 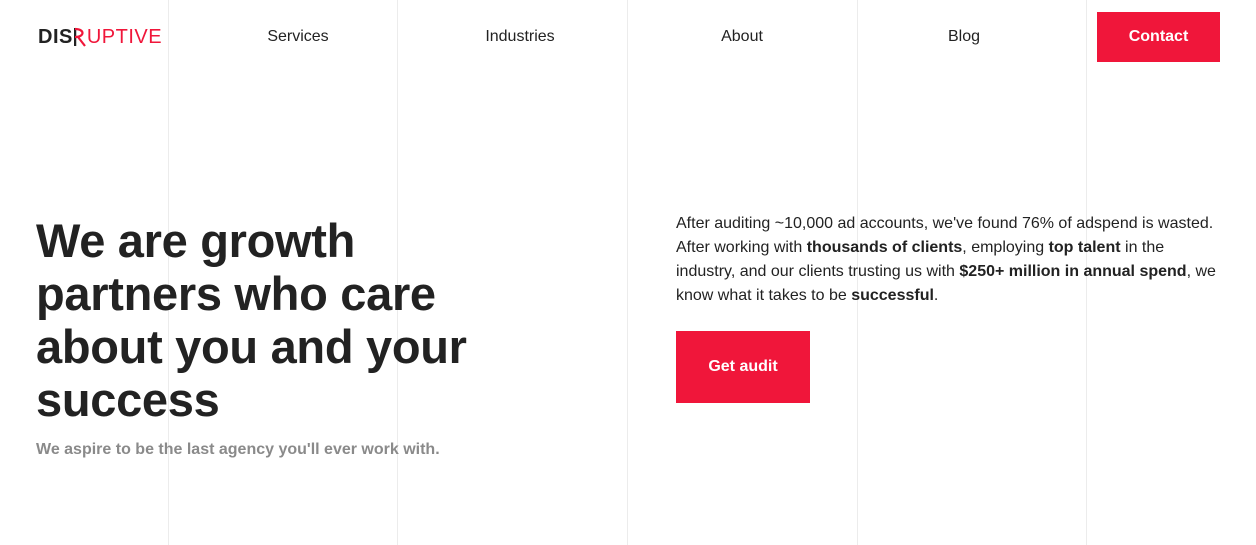 I want to click on nav-about: About, so click(x=742, y=37).